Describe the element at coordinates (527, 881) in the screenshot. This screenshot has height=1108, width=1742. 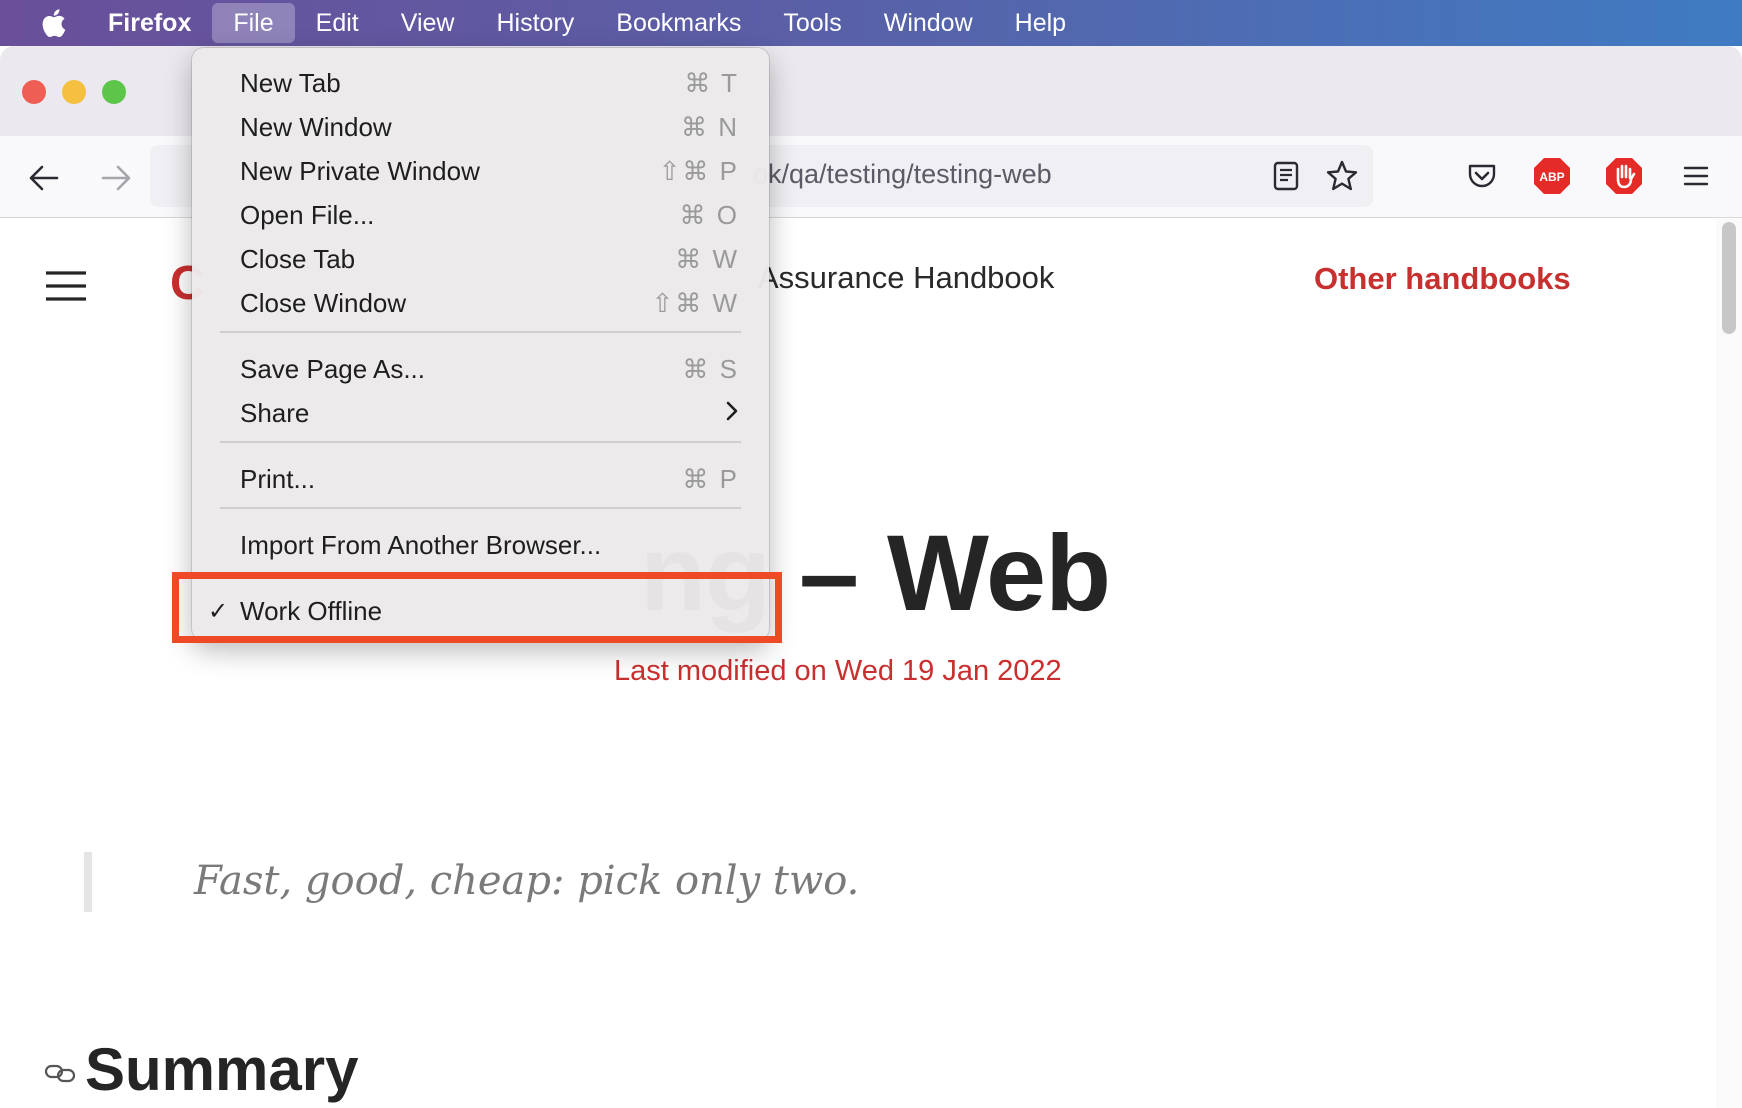
I see `blockquote-text: Fast, good, cheap: pick only two.` at that location.